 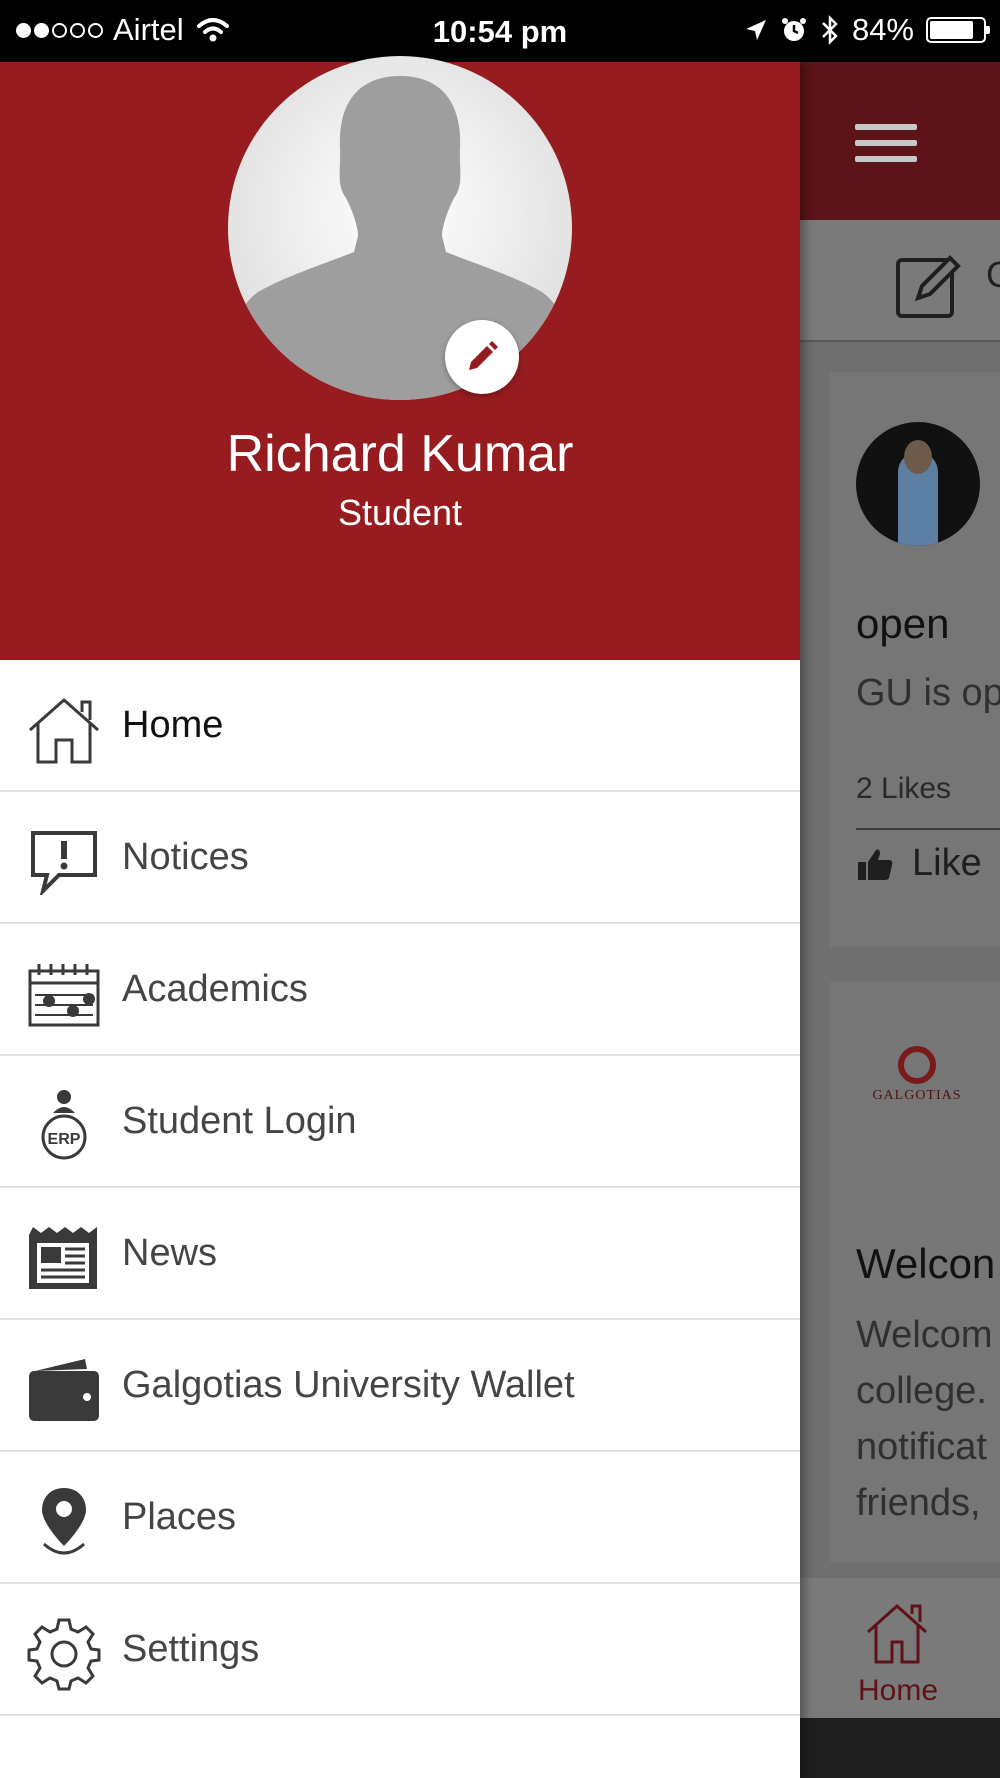 What do you see at coordinates (917, 1075) in the screenshot?
I see `galgotias-logo: GALGOTIAS` at bounding box center [917, 1075].